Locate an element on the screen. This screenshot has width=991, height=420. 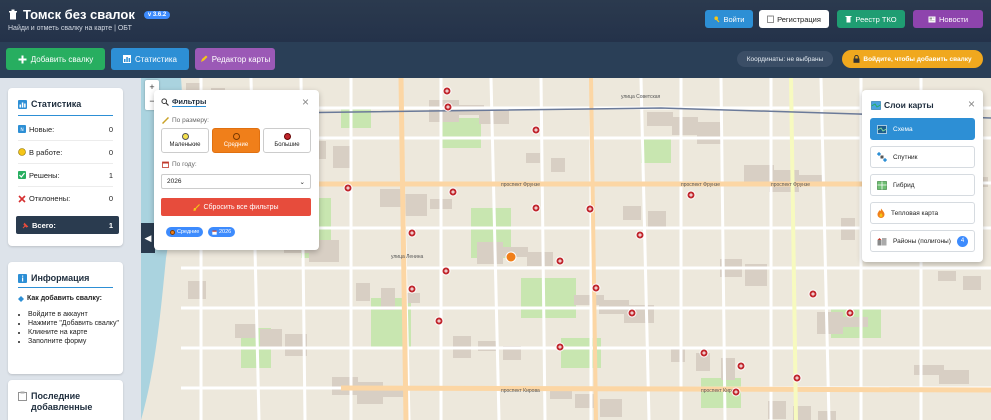
year-select: 2026 ⌄ is located at coordinates (236, 181).